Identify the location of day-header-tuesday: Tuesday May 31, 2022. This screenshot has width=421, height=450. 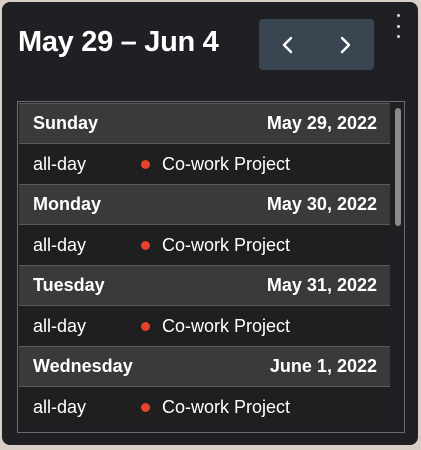
(204, 285).